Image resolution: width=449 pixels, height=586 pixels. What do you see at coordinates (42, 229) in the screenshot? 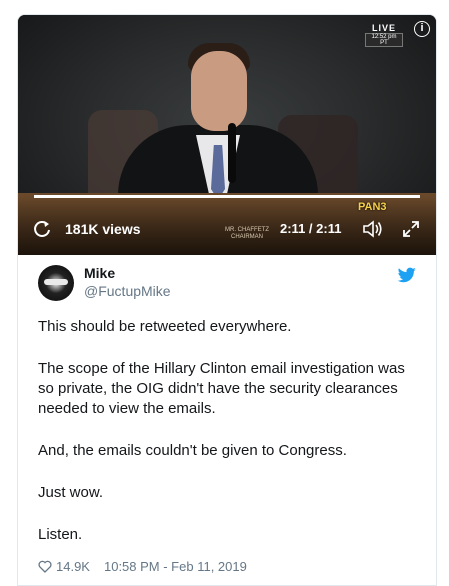
I see `replay-icon` at bounding box center [42, 229].